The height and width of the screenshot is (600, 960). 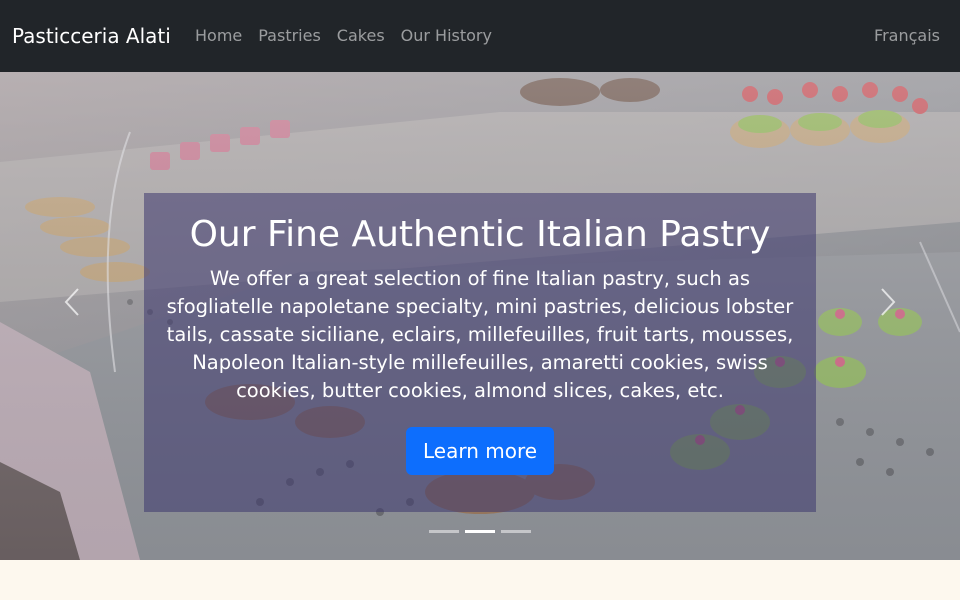 What do you see at coordinates (480, 580) in the screenshot?
I see `page-content-area` at bounding box center [480, 580].